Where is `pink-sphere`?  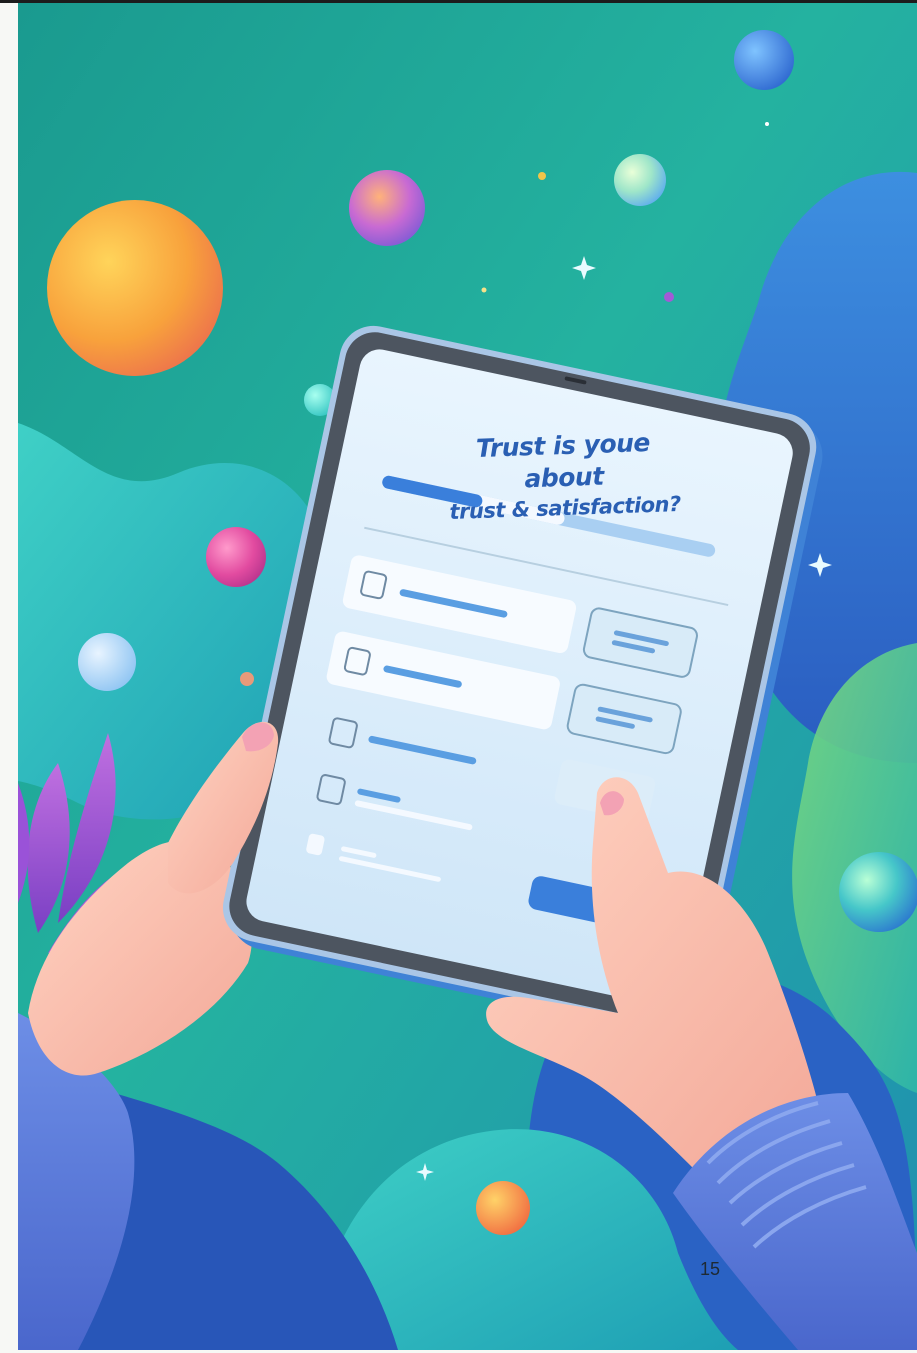 pink-sphere is located at coordinates (236, 557).